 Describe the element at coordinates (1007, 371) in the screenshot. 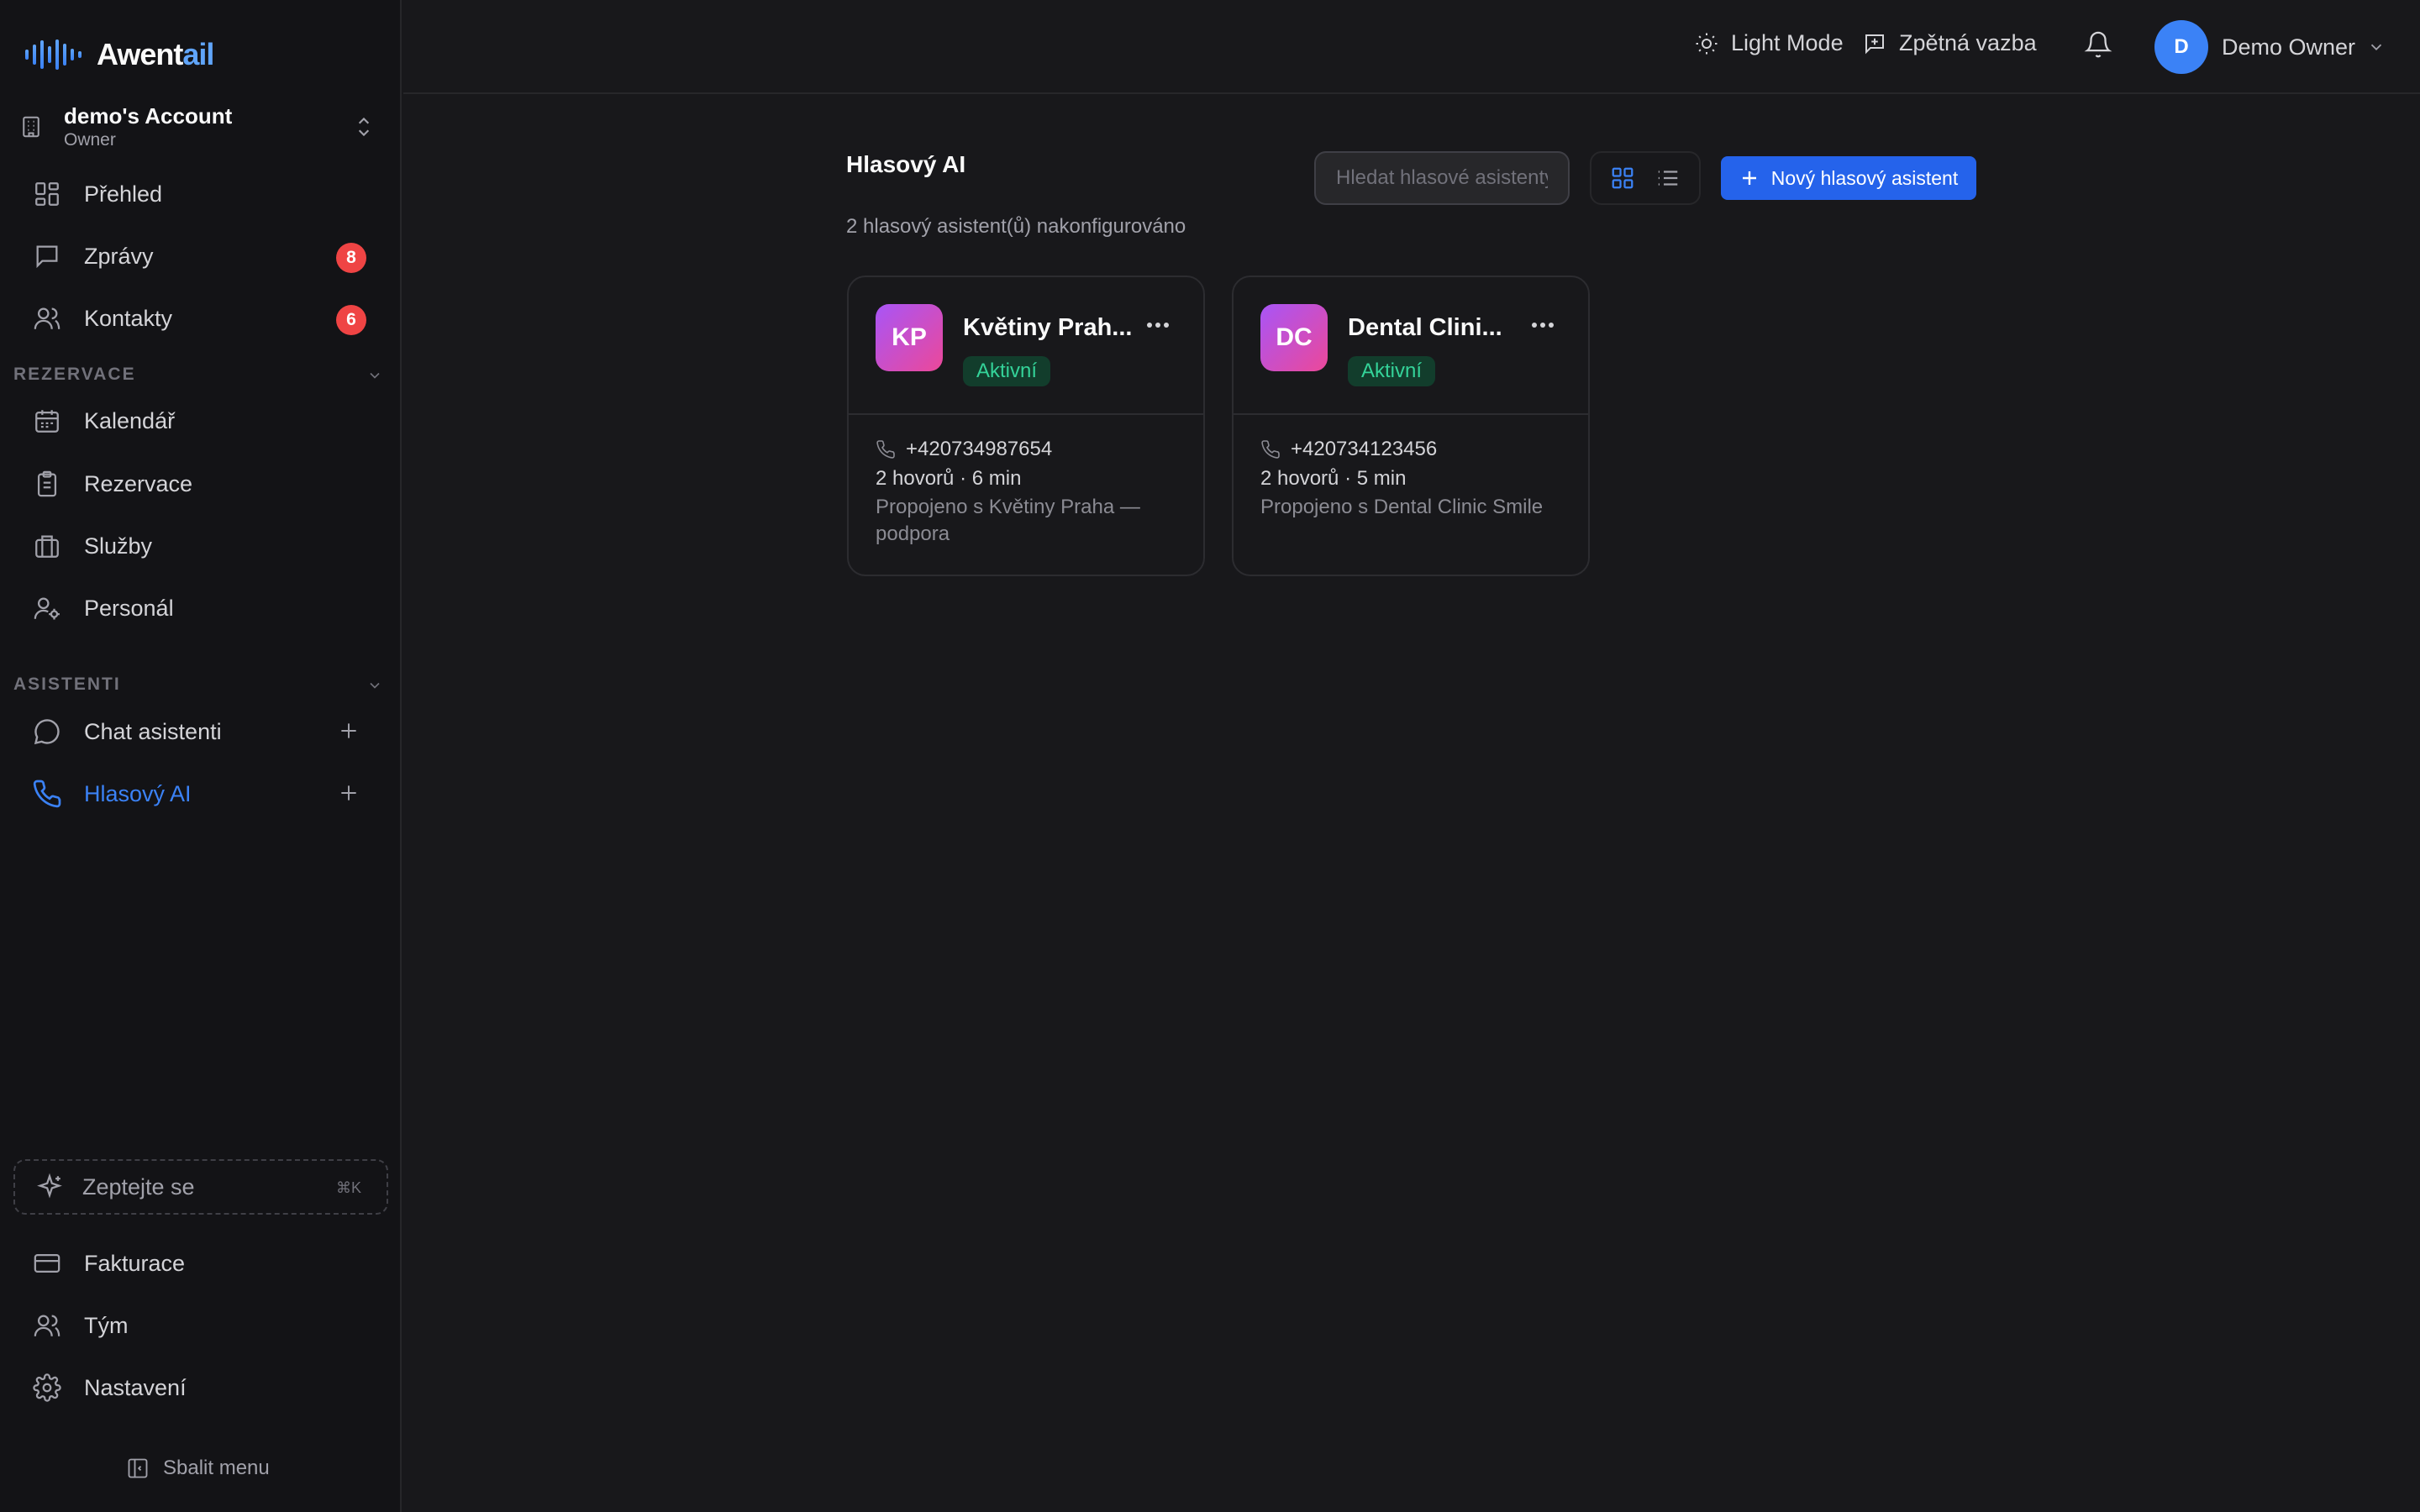

I see `status-badge: Aktivní` at that location.